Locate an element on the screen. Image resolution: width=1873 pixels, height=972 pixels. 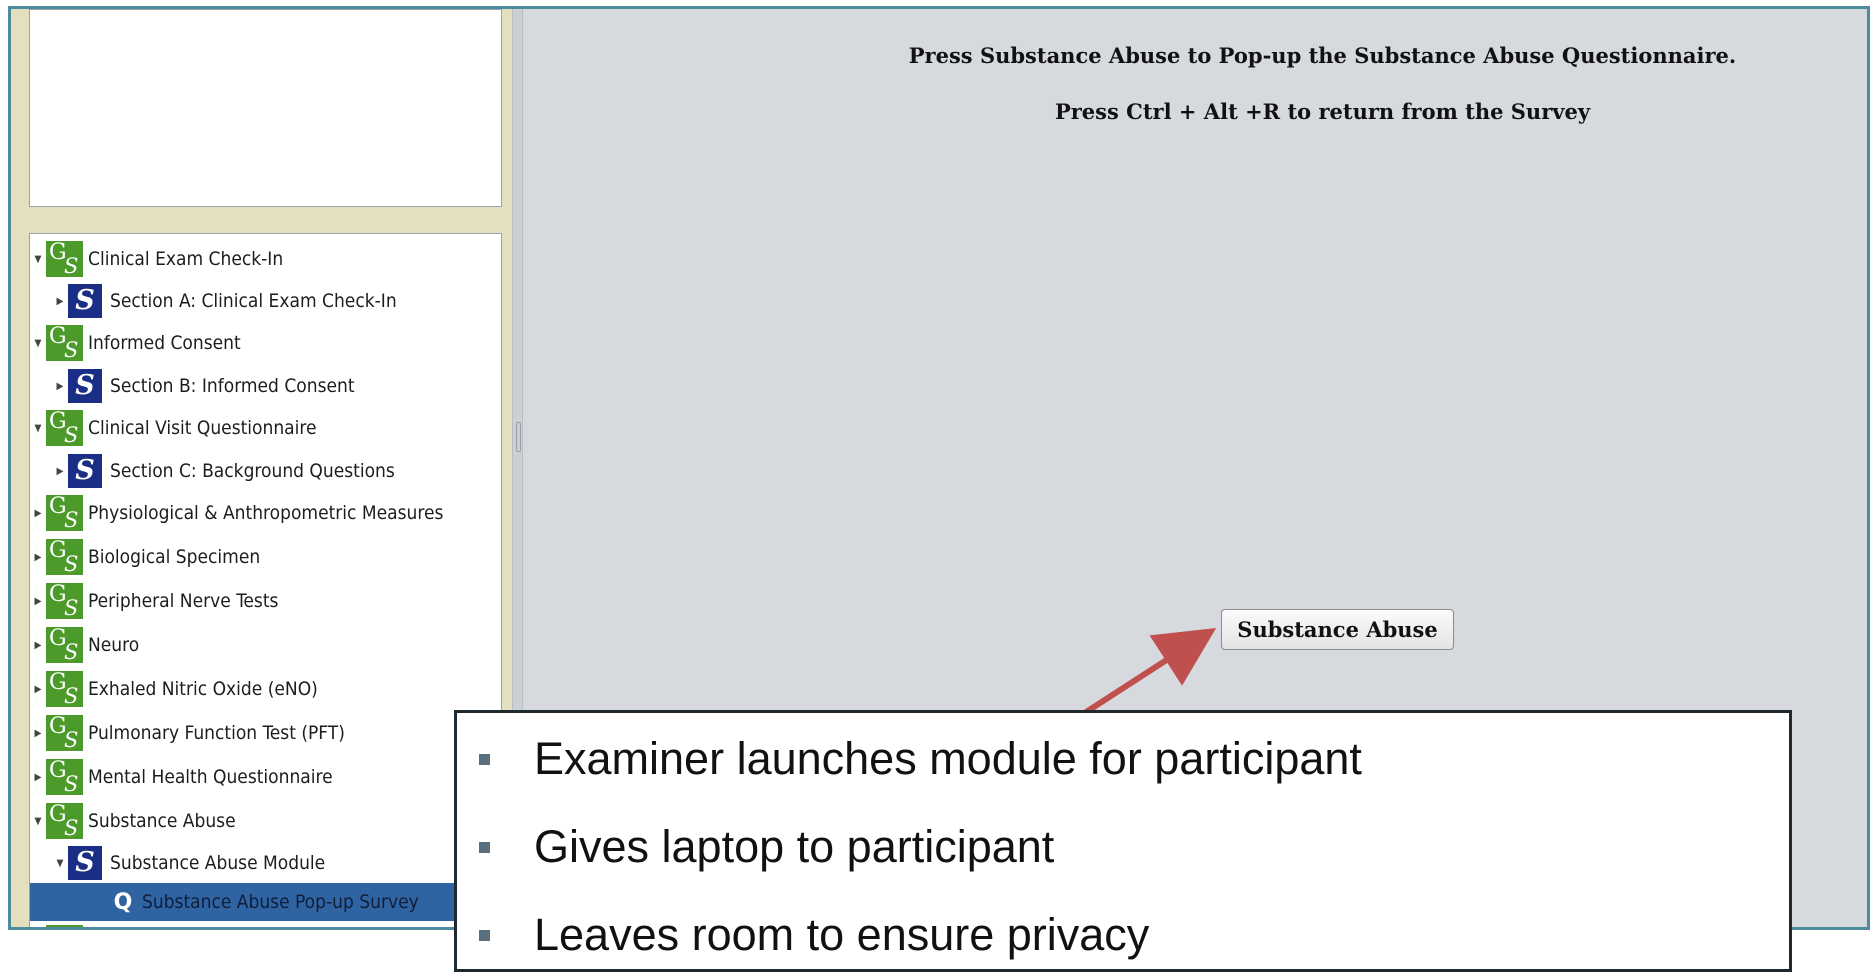
tree-item-mental-health-questionnaire: ▶ GS Mental Health Questionnaire is located at coordinates (265, 777).